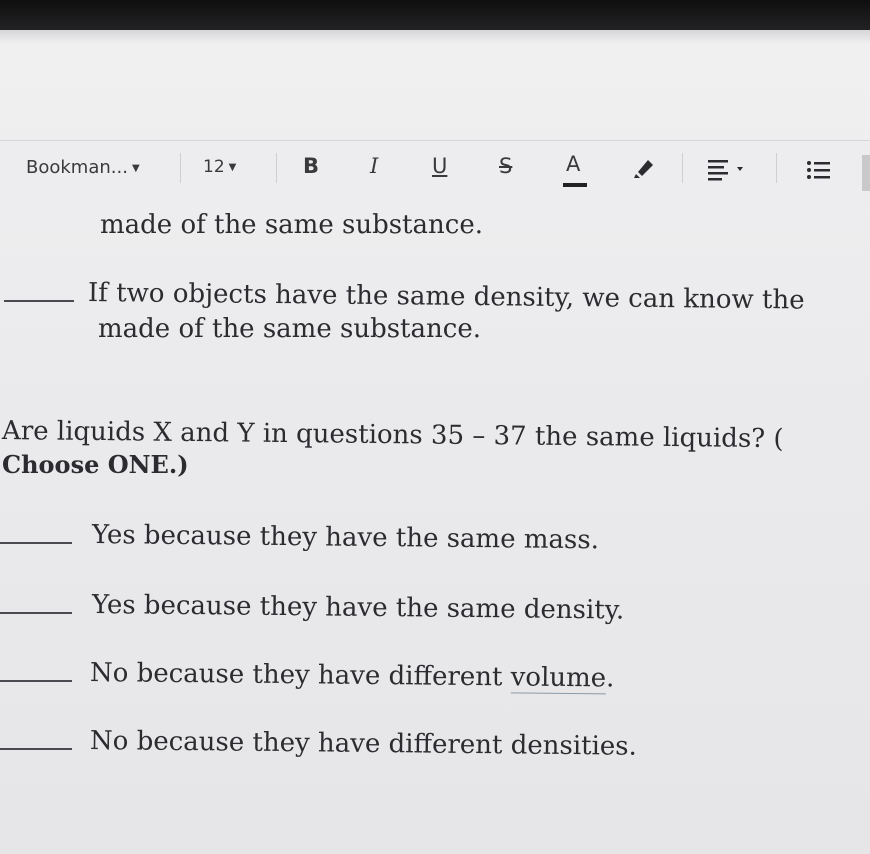 The height and width of the screenshot is (854, 870). What do you see at coordinates (95, 464) in the screenshot?
I see `question-instruction: Choose ONE.)` at bounding box center [95, 464].